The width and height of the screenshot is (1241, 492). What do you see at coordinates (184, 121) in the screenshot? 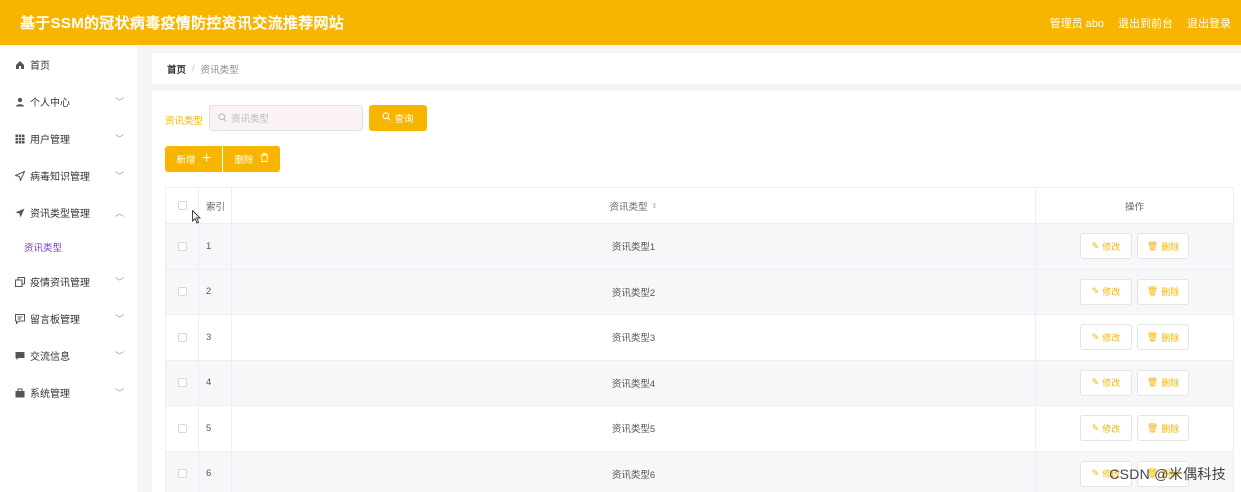
I see `search-label: 资讯类型` at bounding box center [184, 121].